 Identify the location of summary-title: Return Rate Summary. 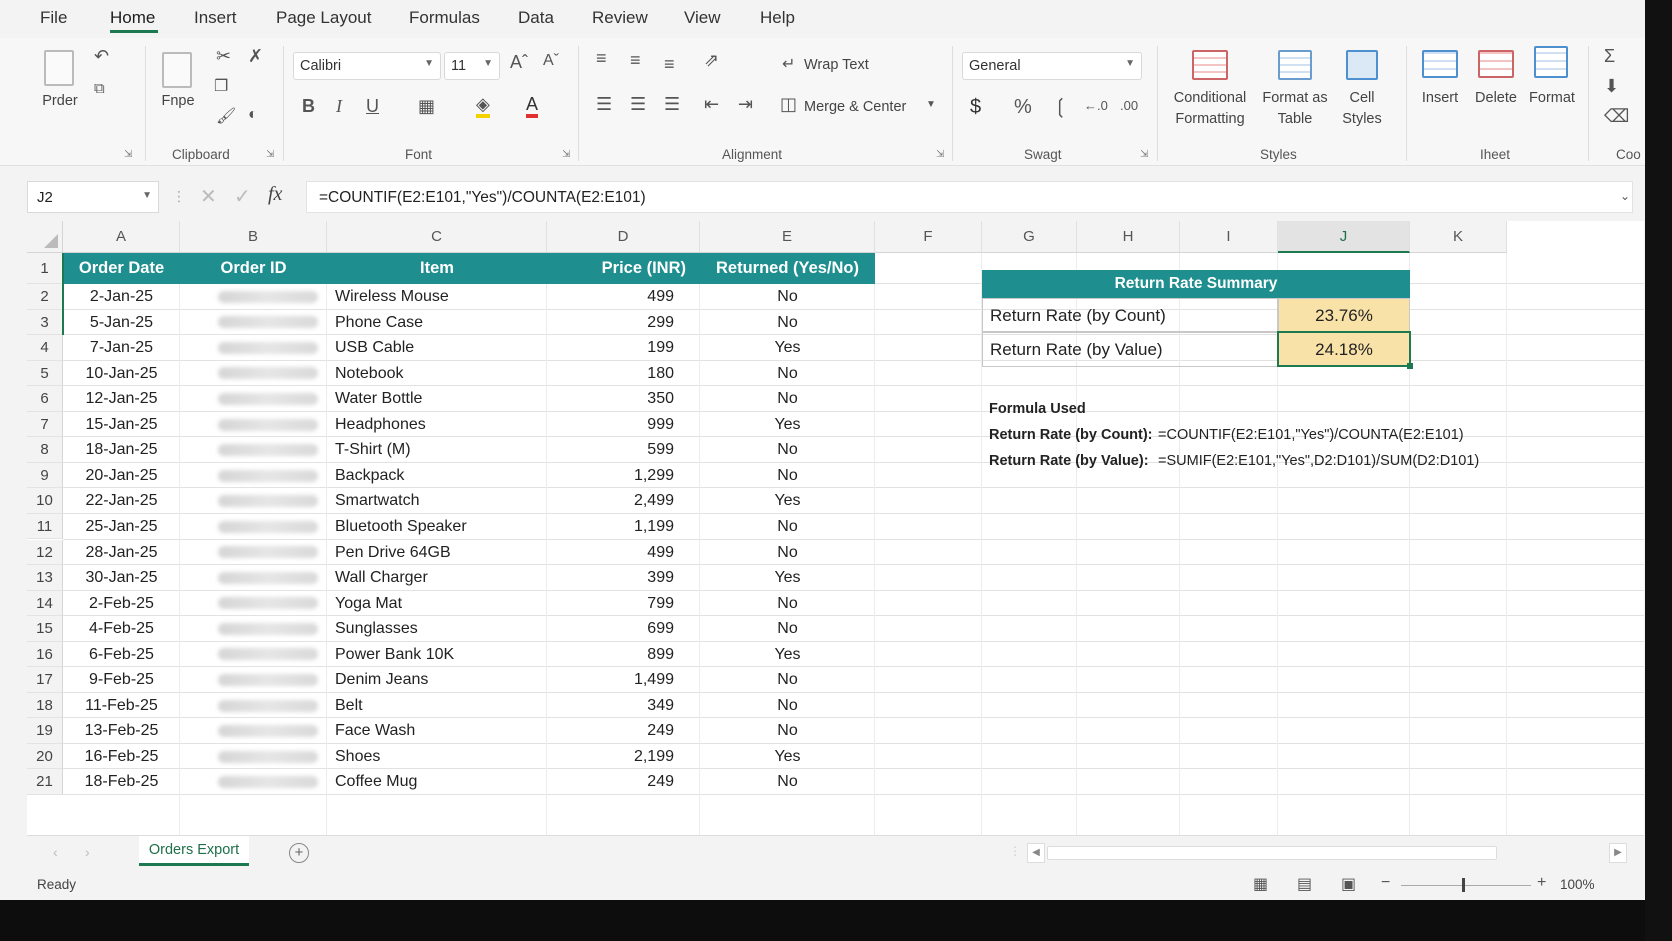
(1196, 284).